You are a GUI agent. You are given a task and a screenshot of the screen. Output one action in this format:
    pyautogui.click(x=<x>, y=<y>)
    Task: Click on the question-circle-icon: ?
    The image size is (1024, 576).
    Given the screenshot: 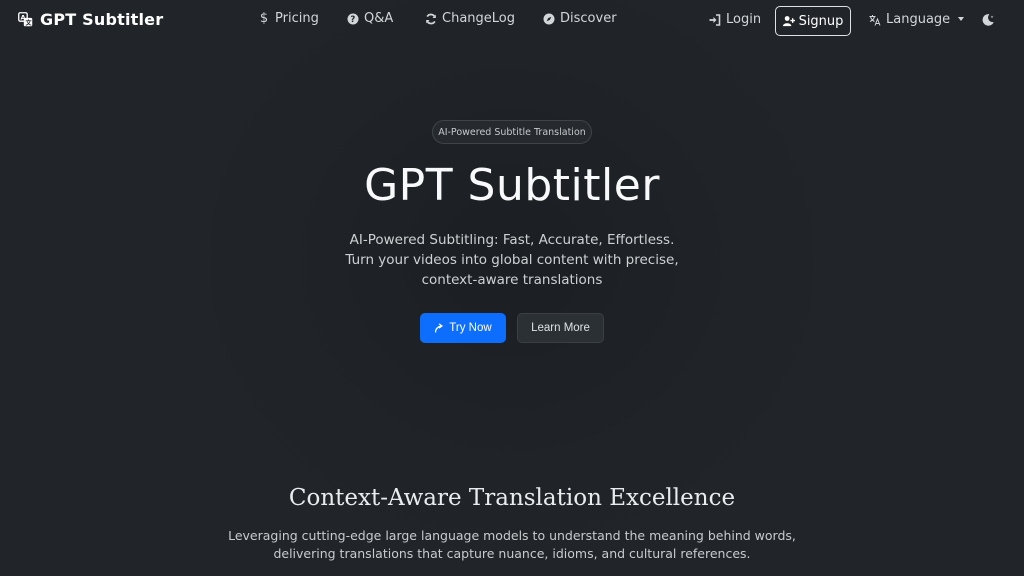 What is the action you would take?
    pyautogui.click(x=353, y=19)
    